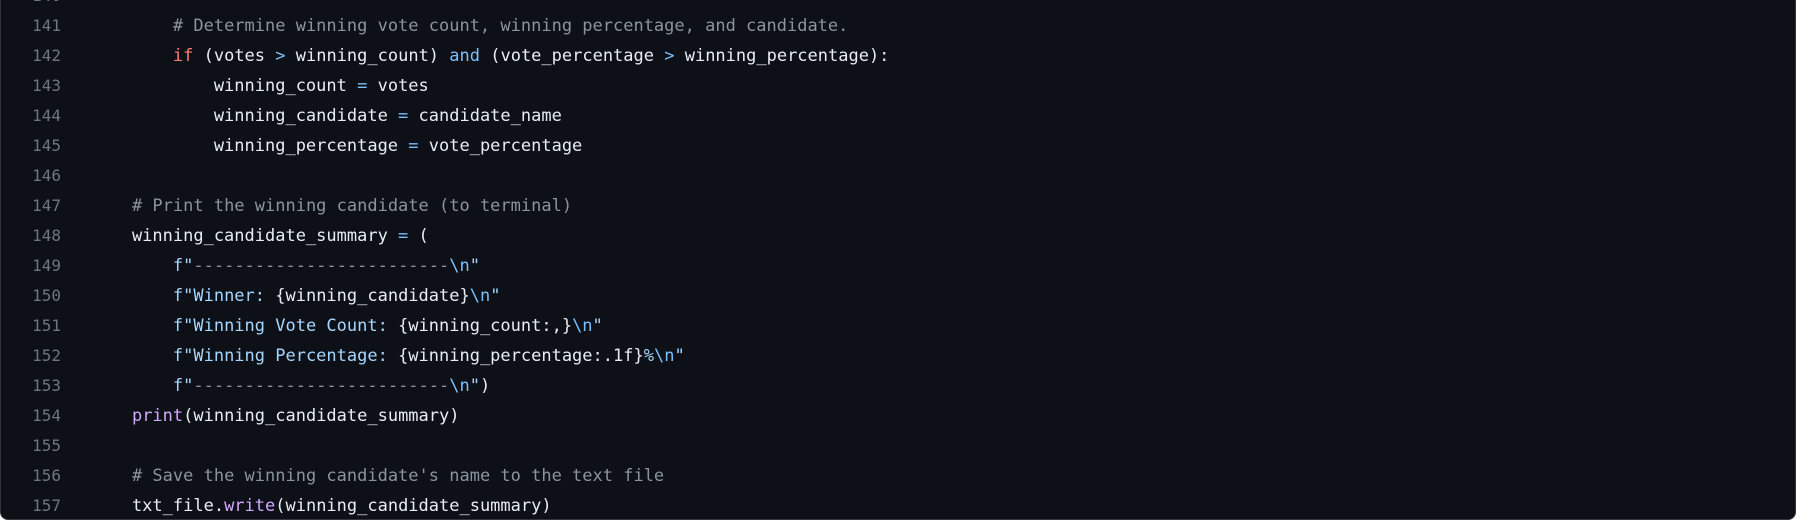 This screenshot has height=526, width=1810. Describe the element at coordinates (418, 236) in the screenshot. I see `code-token: (` at that location.